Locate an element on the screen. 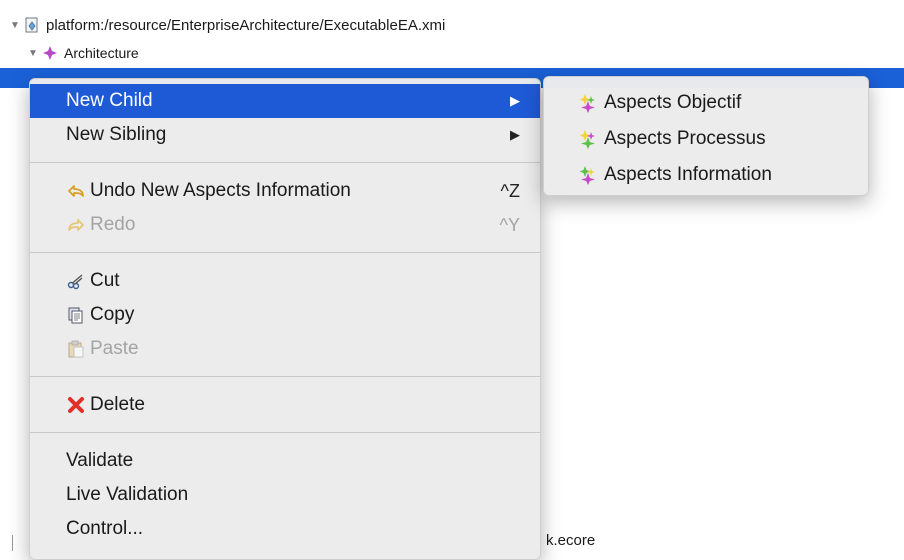  tree-row-architecture: ▼ Architecture is located at coordinates (83, 53).